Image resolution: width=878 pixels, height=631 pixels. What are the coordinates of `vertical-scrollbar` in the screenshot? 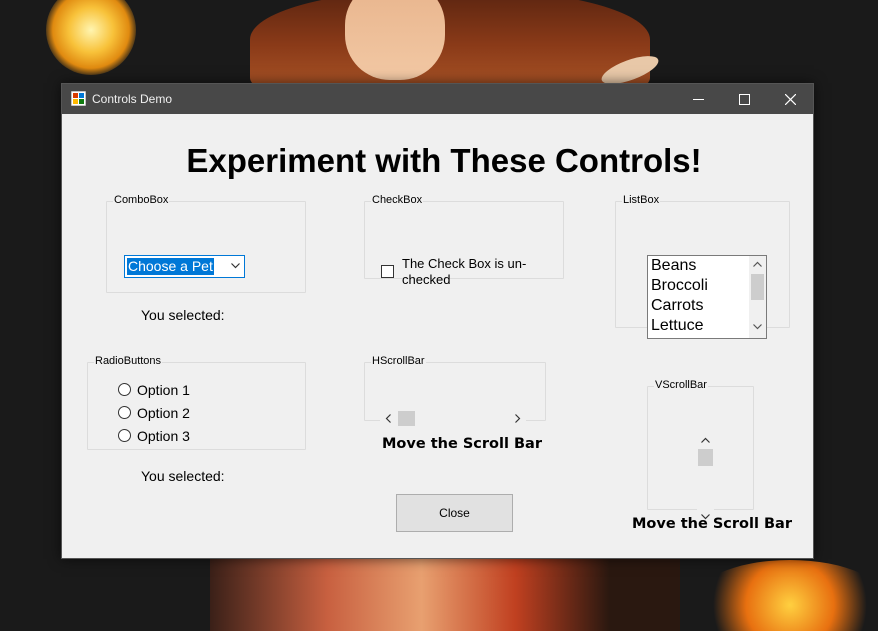 It's located at (705, 479).